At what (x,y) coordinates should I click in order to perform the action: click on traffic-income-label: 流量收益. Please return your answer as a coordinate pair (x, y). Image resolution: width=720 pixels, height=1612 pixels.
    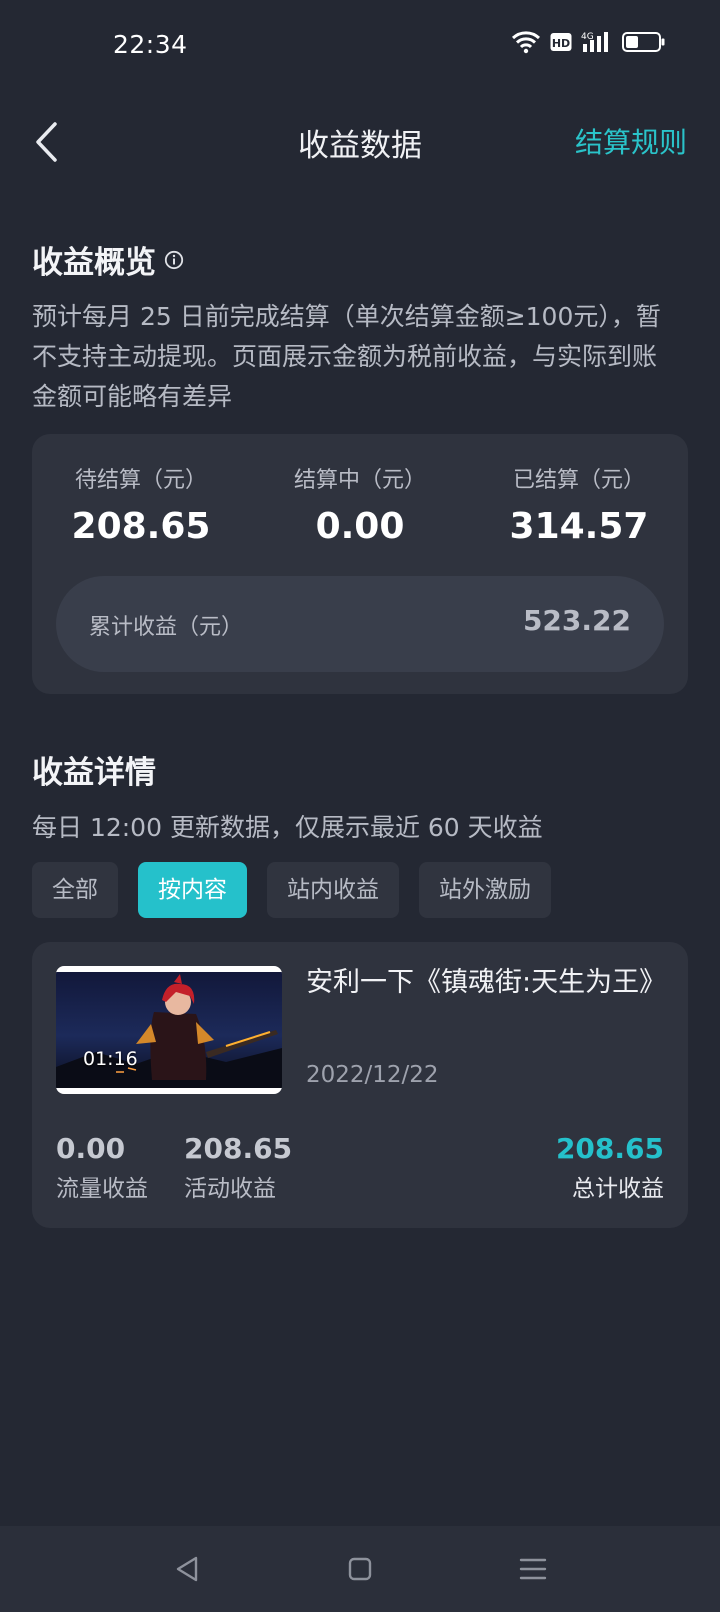
    Looking at the image, I should click on (102, 1189).